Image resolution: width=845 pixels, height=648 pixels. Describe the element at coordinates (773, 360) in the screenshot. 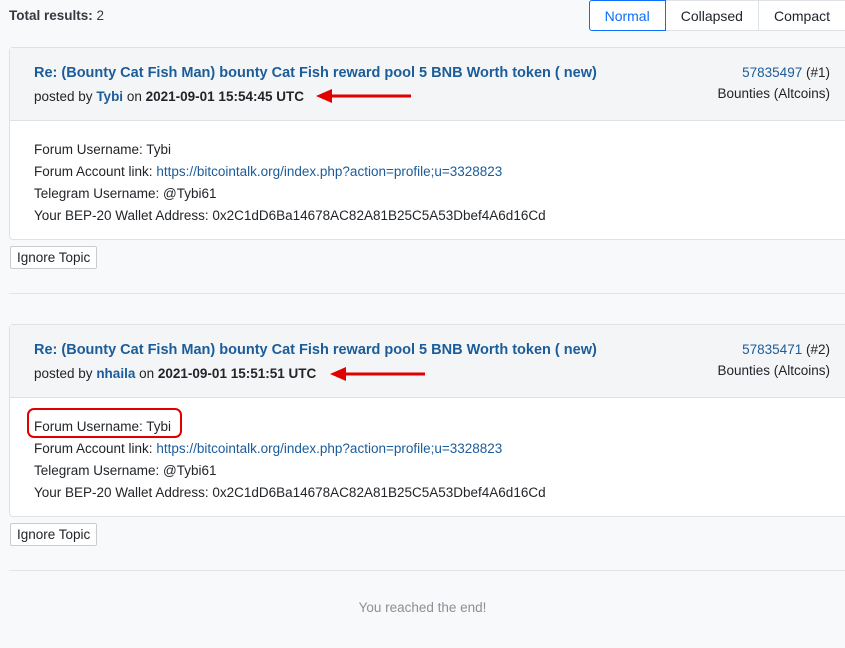

I see `post-meta: 57835471 (#2) Bounties (Altcoins)` at that location.